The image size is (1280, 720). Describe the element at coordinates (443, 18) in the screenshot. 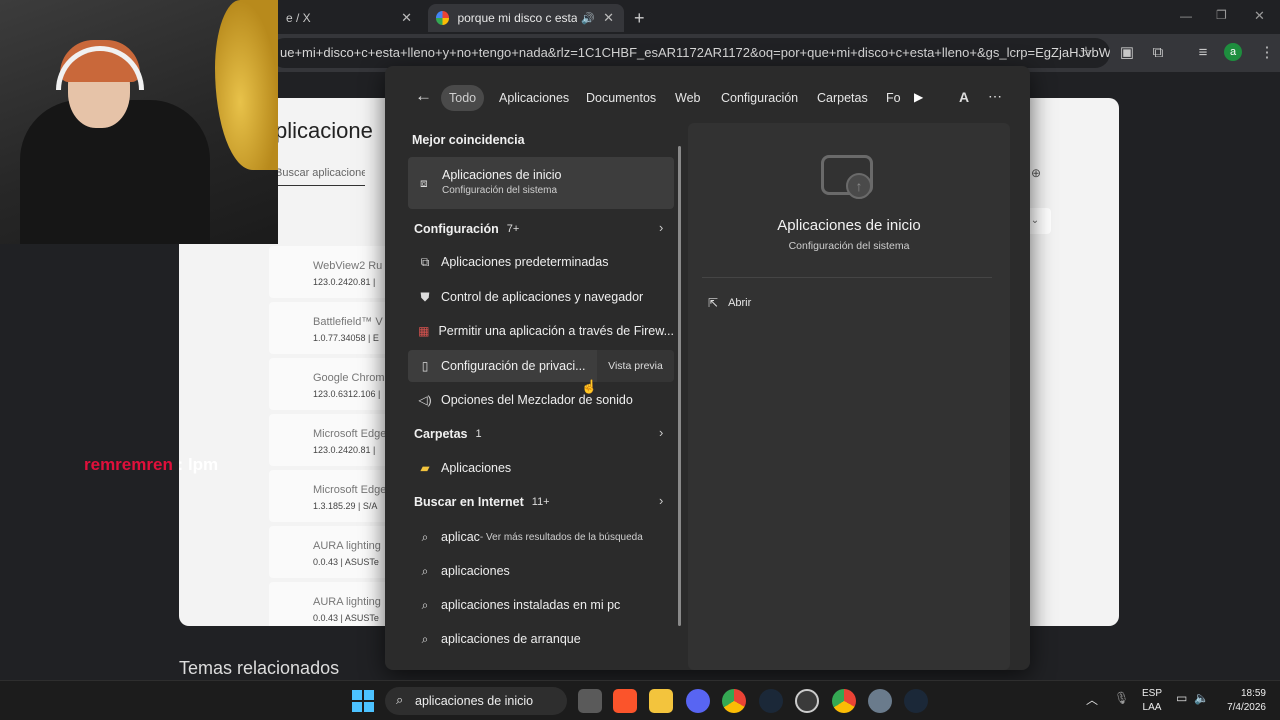

I see `google-favicon-icon` at that location.